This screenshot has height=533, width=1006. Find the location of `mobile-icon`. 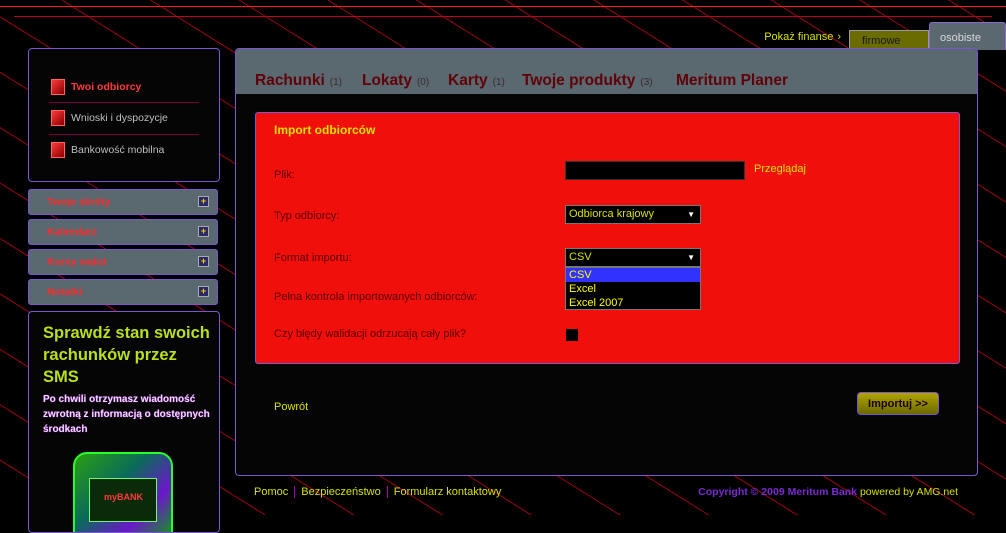

mobile-icon is located at coordinates (58, 150).